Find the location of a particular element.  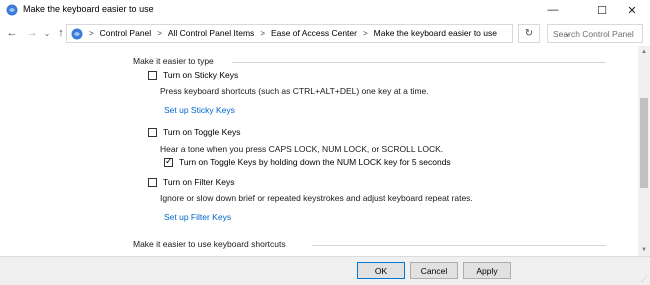

set-up-filter-keys-link: Set up Filter Keys is located at coordinates (197, 217).